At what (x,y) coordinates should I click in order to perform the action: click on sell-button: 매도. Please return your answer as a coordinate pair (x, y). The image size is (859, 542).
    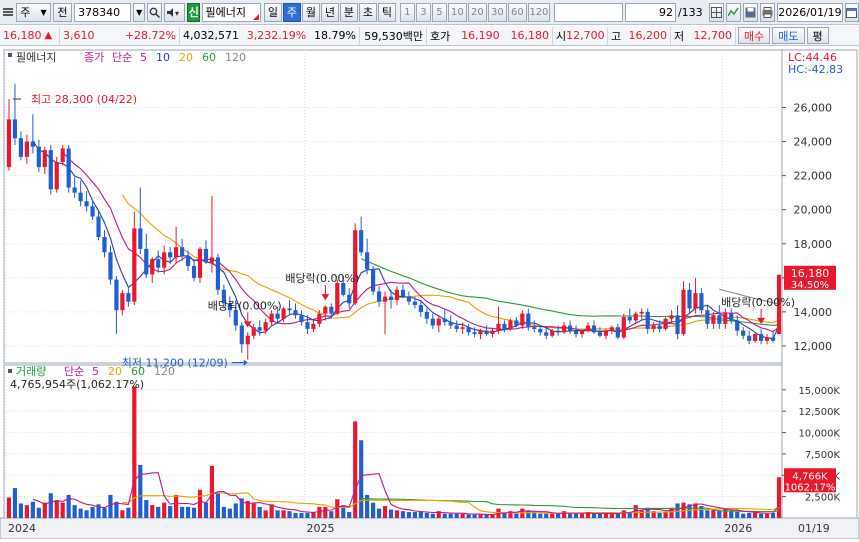
    Looking at the image, I should click on (788, 35).